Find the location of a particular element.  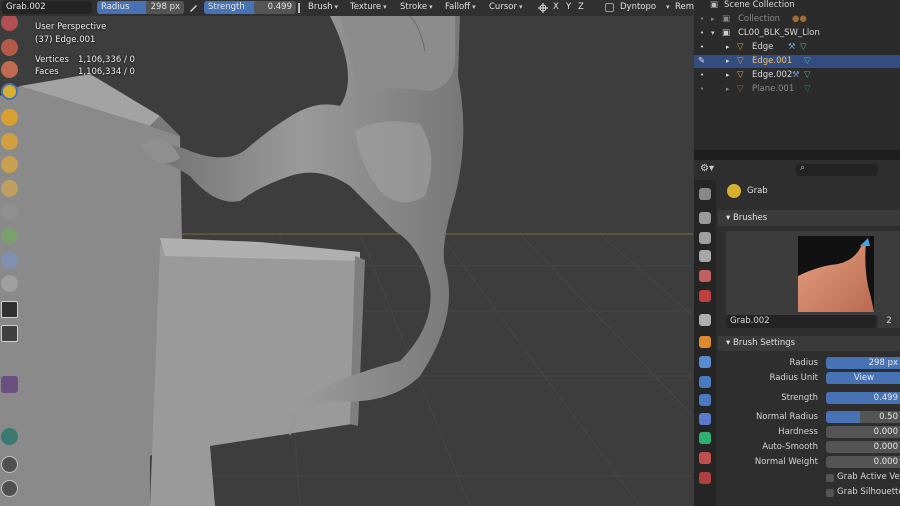

brush-name-field: Grab.002 is located at coordinates (801, 321).